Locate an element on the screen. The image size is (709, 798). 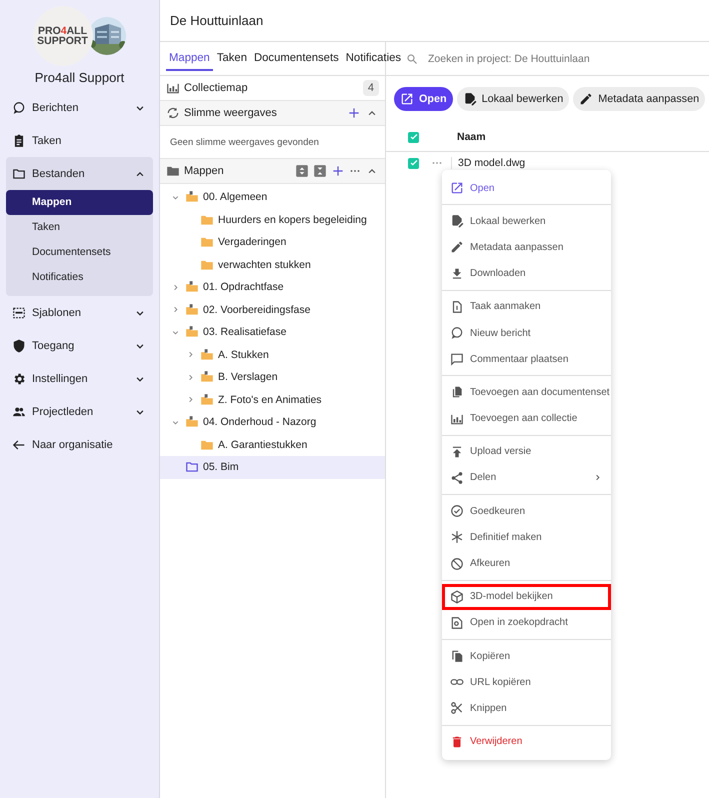
menu-item: Taak aanmaken is located at coordinates (526, 307).